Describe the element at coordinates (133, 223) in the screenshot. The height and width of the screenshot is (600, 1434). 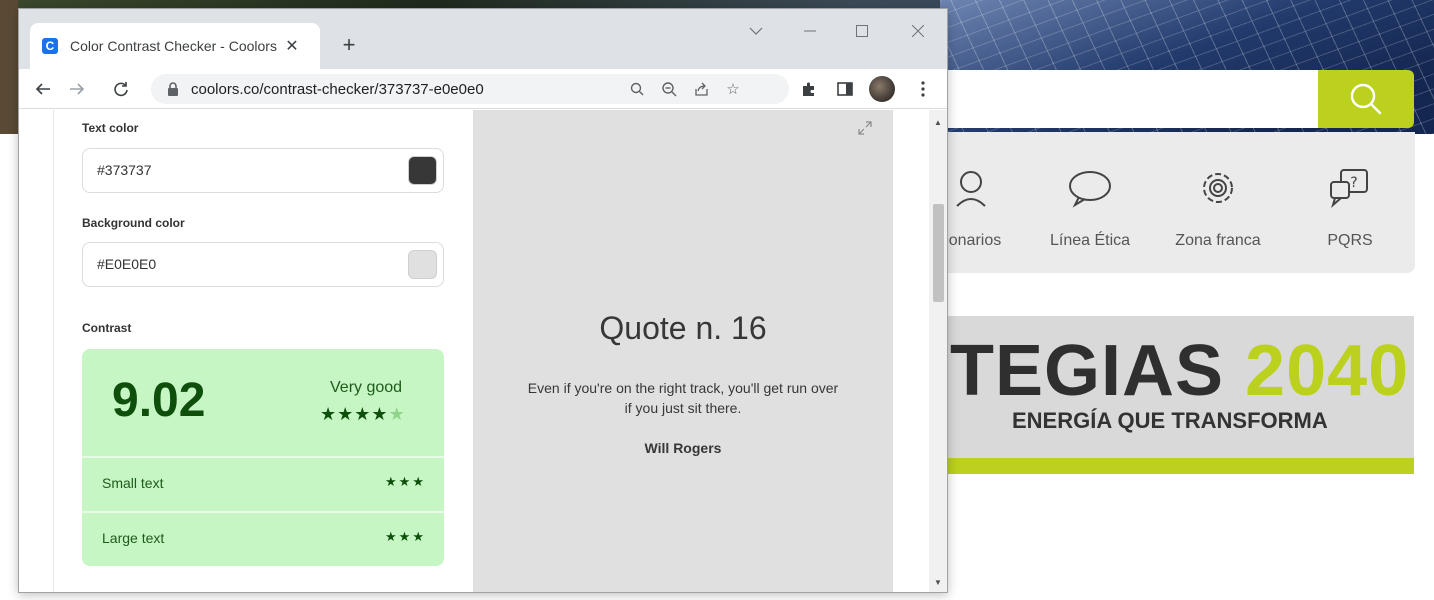
I see `background-color-label: Background color` at that location.